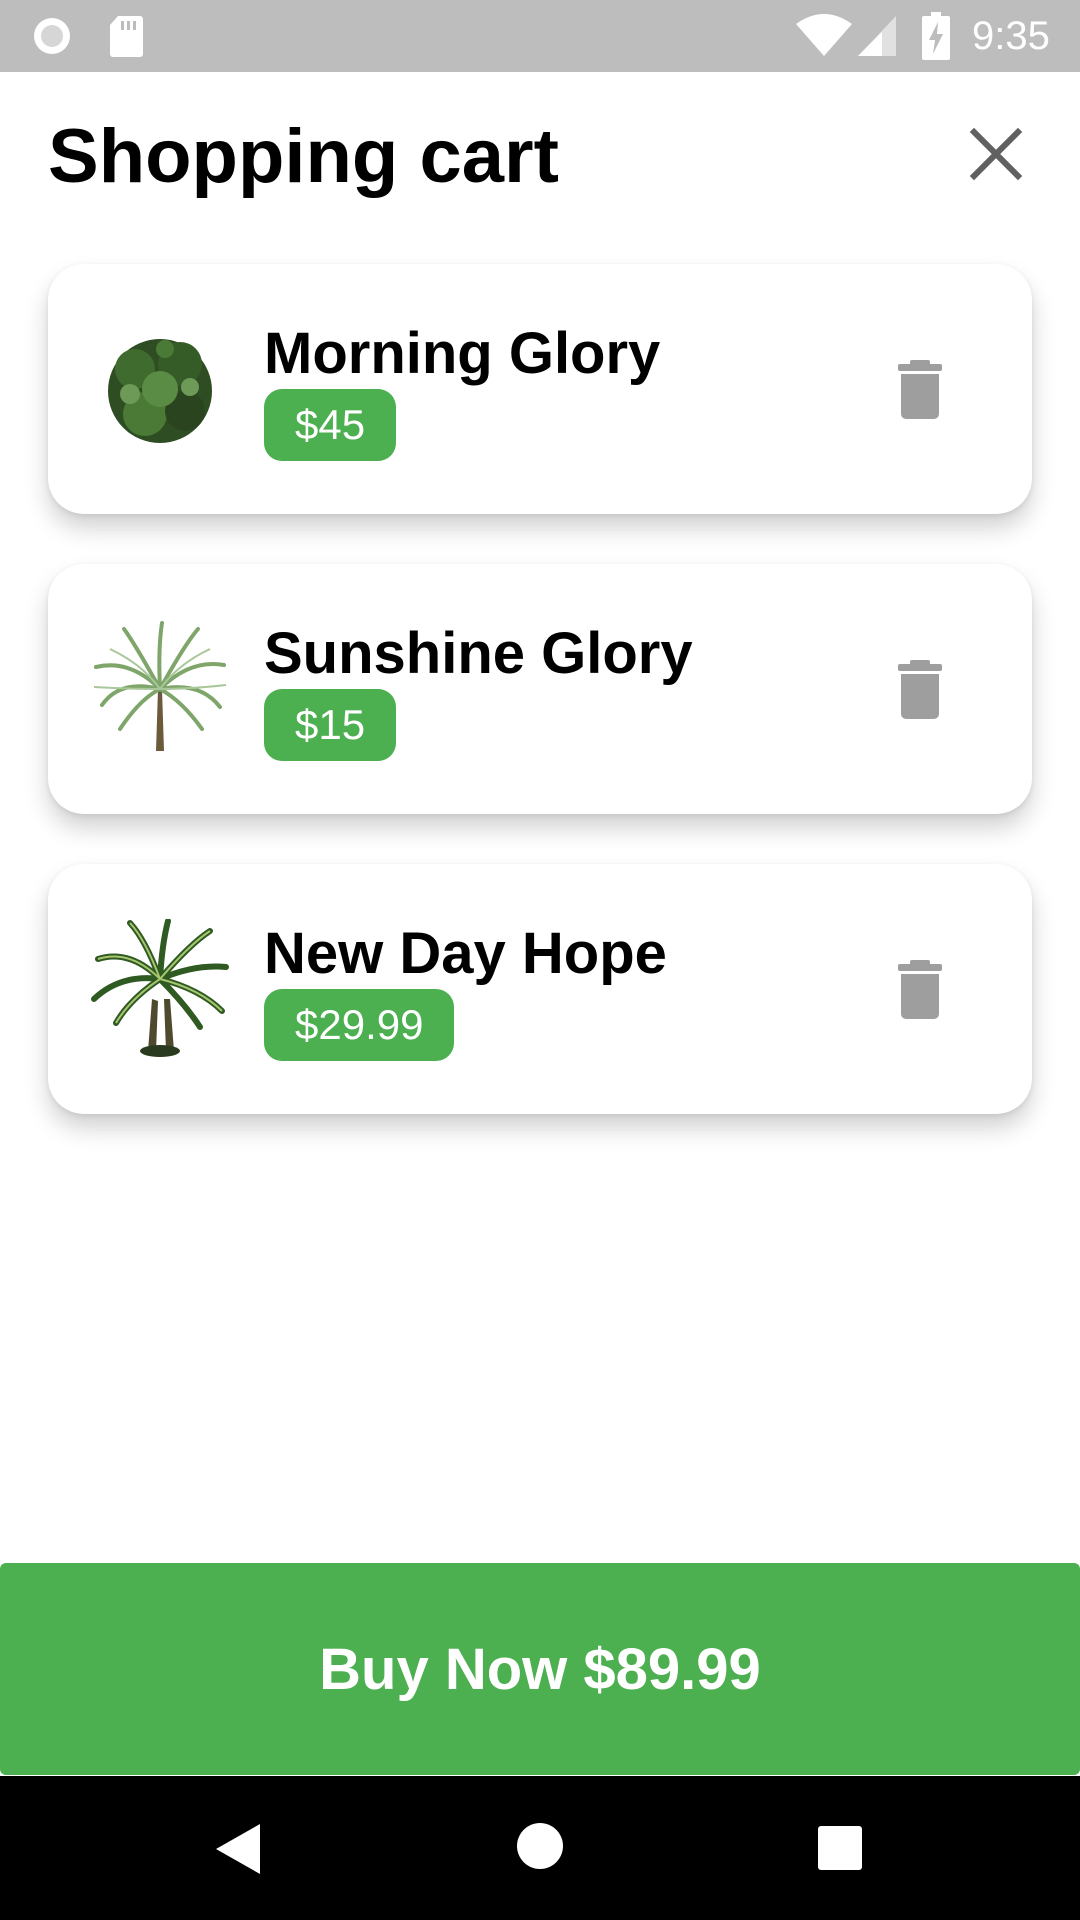 The height and width of the screenshot is (1920, 1080). I want to click on back-icon, so click(238, 1849).